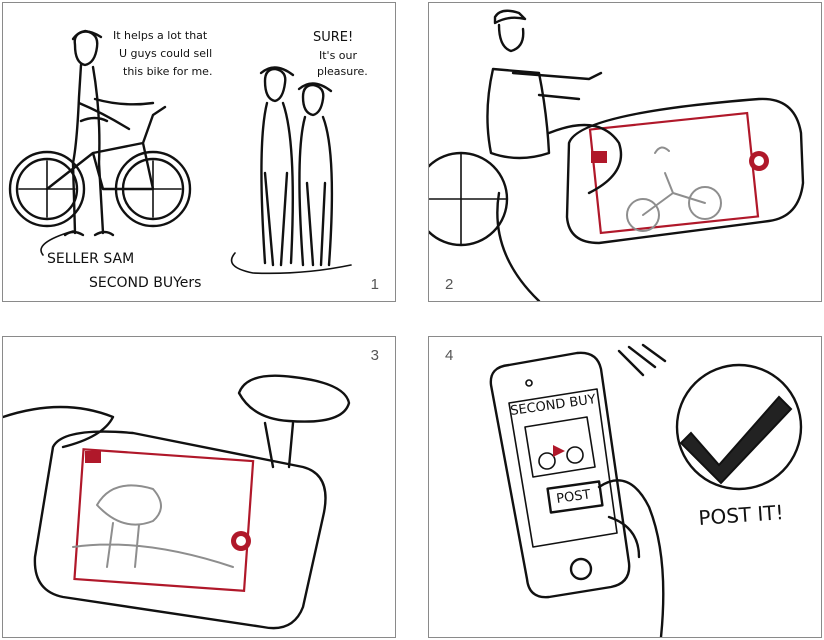 This screenshot has height=640, width=824. I want to click on buyers-speech-line-3: pleasure., so click(342, 71).